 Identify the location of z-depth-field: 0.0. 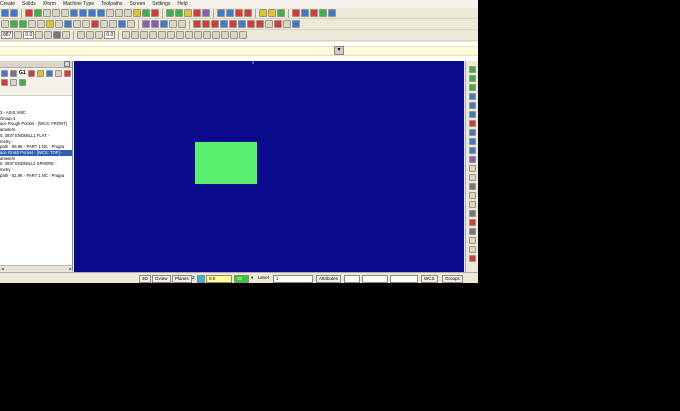
(219, 279).